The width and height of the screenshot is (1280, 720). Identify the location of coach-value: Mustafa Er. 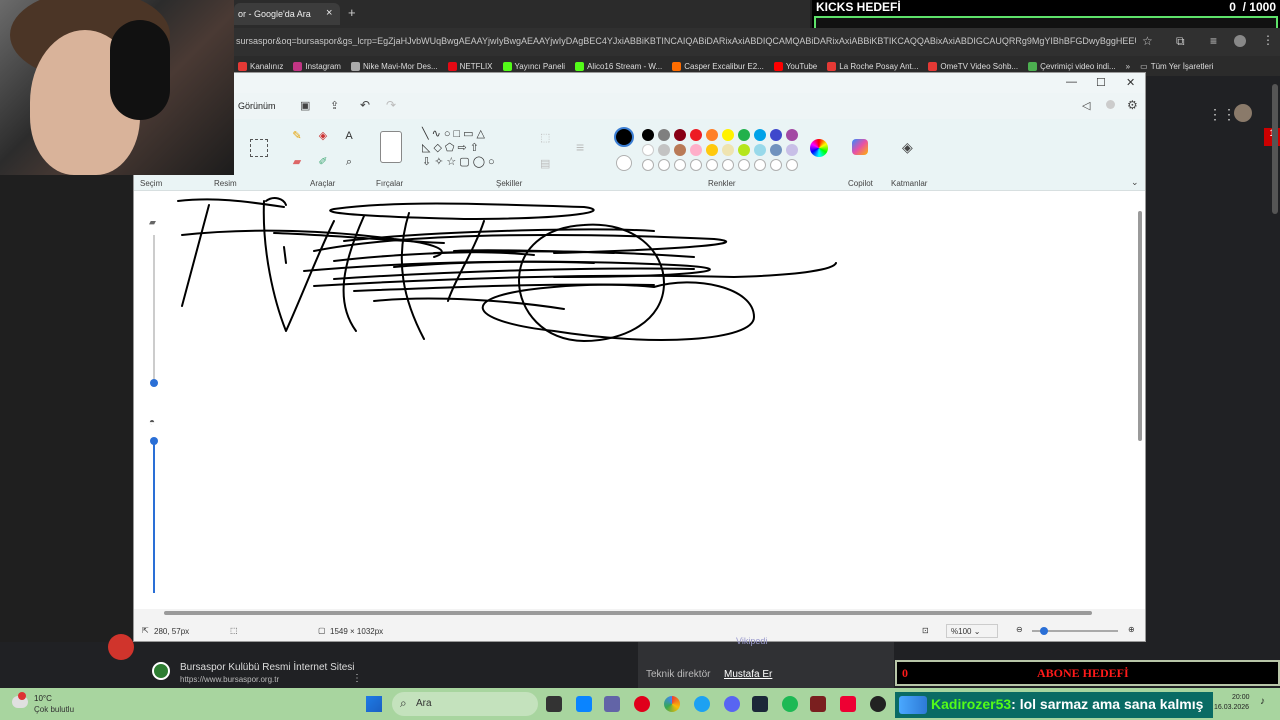
(748, 674).